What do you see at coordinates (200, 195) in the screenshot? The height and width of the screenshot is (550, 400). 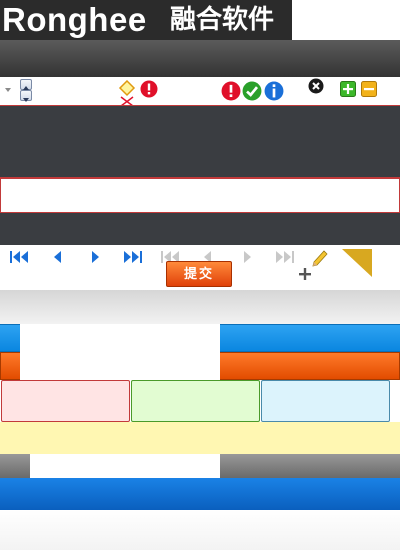 I see `input-field` at bounding box center [200, 195].